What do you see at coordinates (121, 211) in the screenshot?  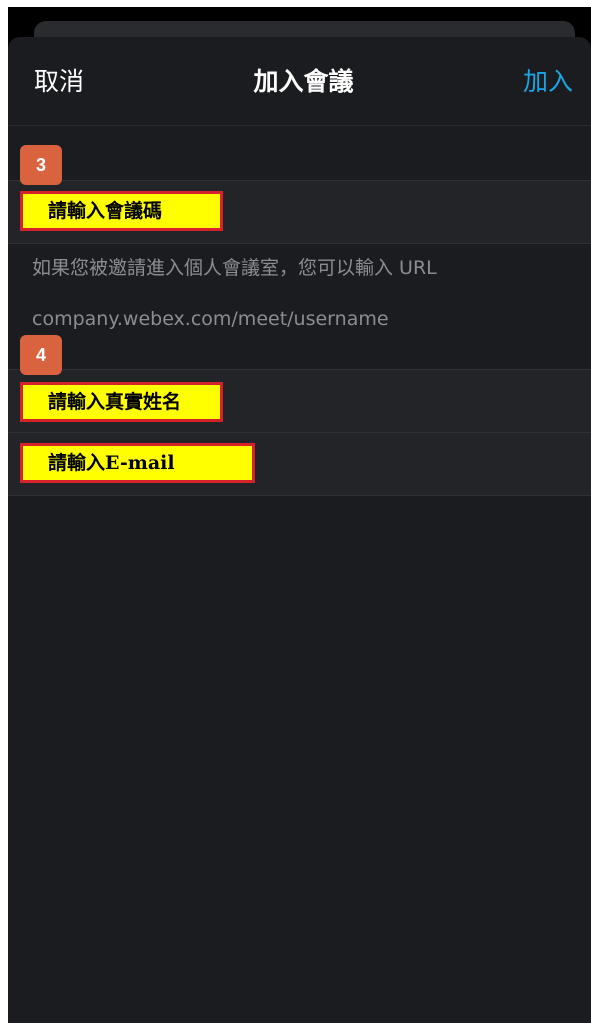 I see `meeting-code-input: 請輸入會議碼` at bounding box center [121, 211].